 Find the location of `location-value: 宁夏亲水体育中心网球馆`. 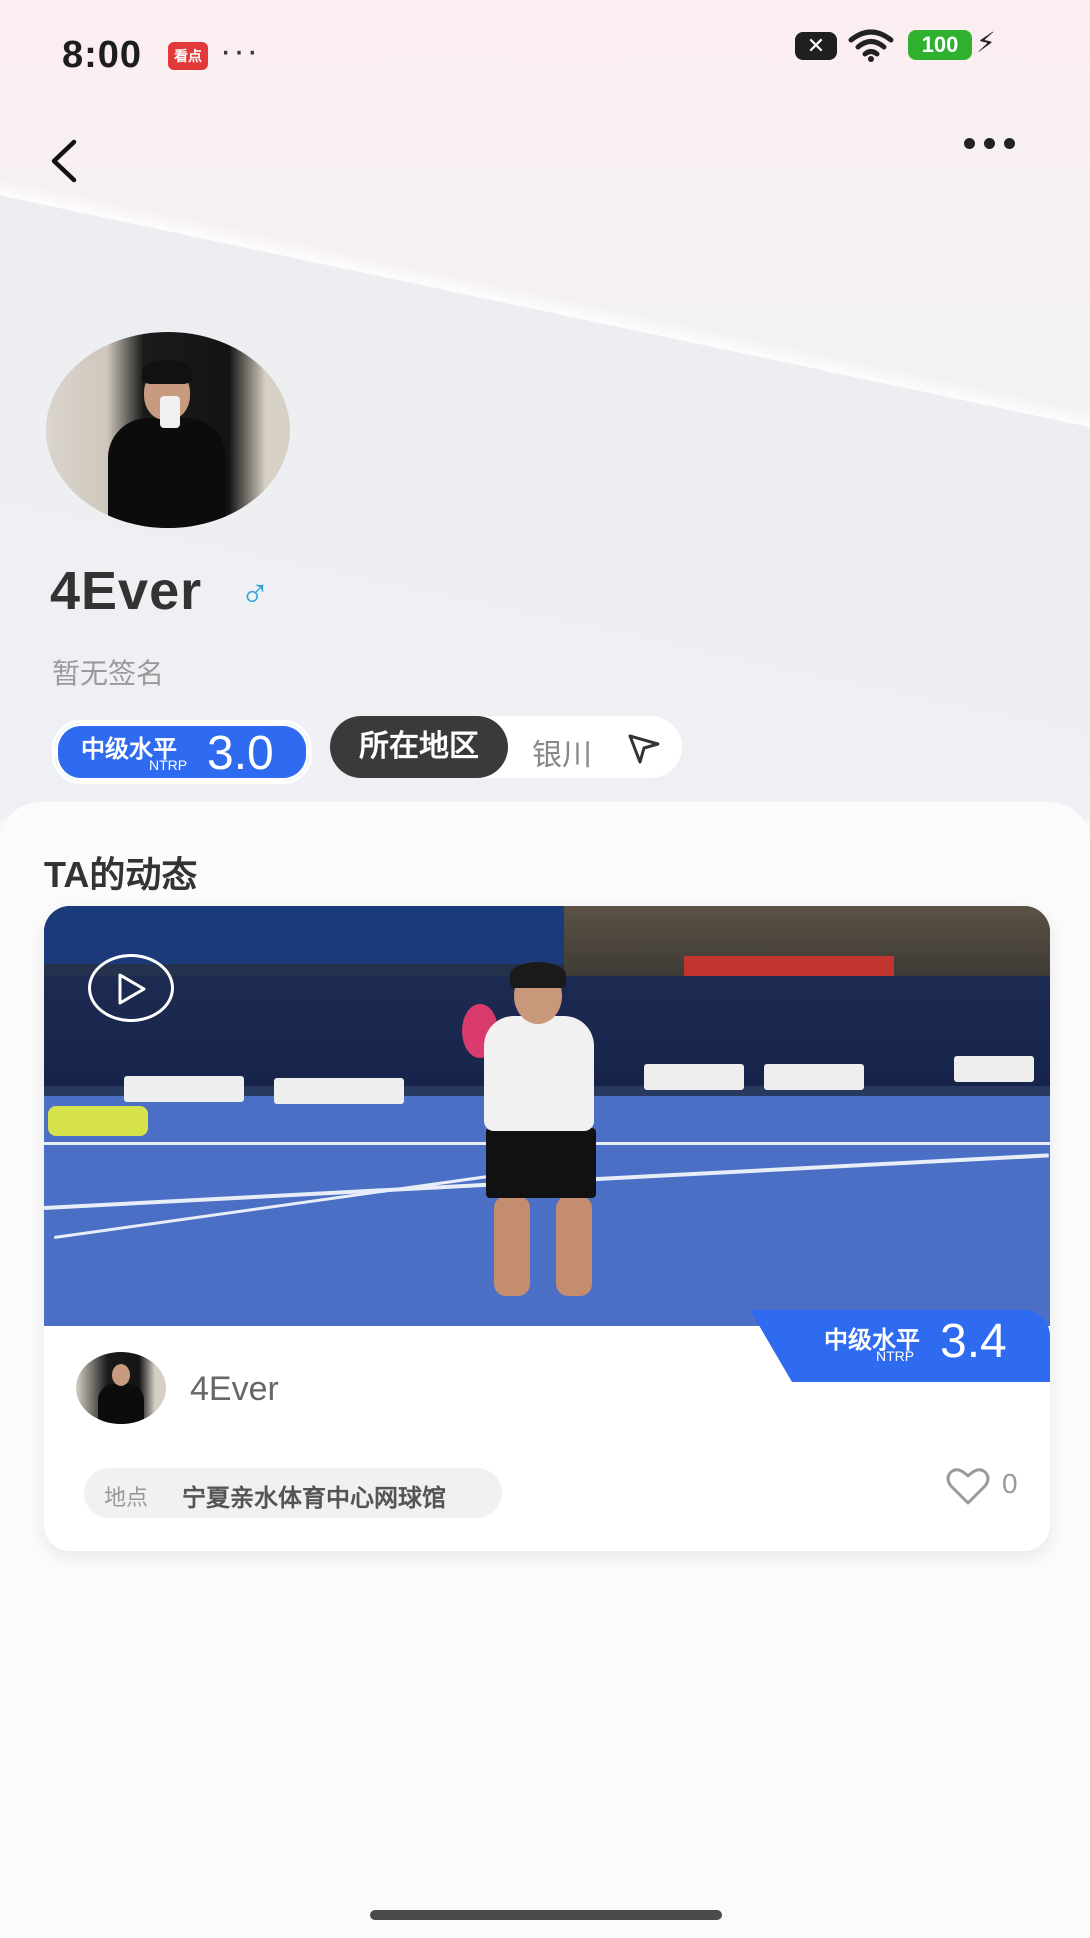

location-value: 宁夏亲水体育中心网球馆 is located at coordinates (314, 1498).